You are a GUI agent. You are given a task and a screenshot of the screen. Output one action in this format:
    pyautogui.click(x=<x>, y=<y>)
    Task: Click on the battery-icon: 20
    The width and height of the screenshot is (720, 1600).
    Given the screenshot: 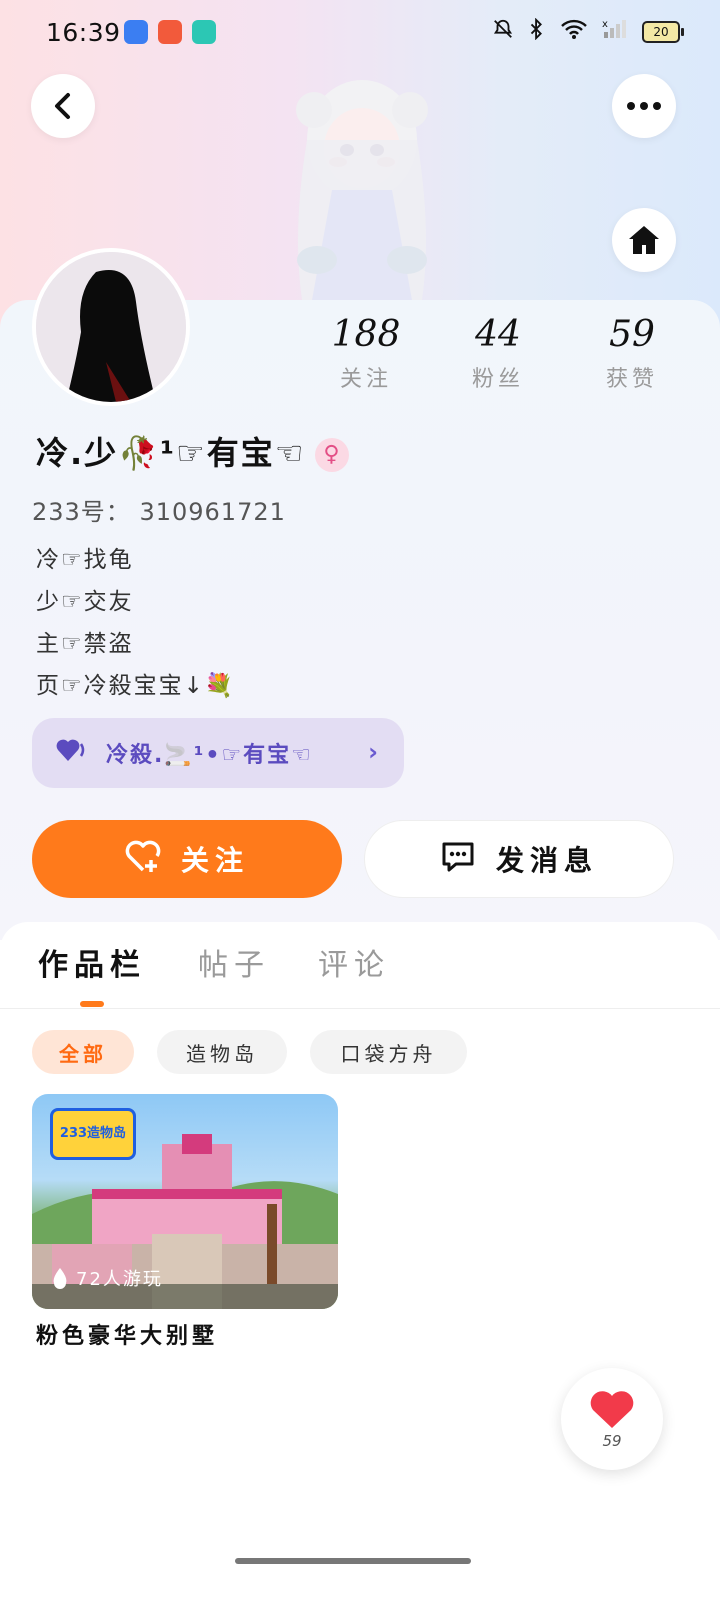 What is the action you would take?
    pyautogui.click(x=663, y=32)
    